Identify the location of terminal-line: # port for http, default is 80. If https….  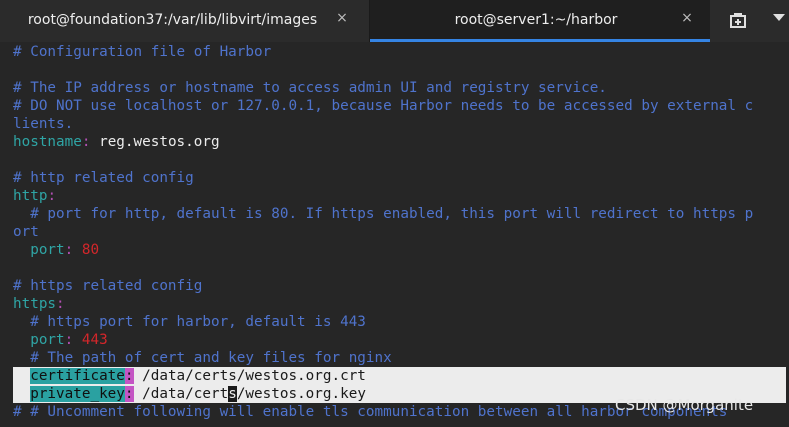
(383, 214).